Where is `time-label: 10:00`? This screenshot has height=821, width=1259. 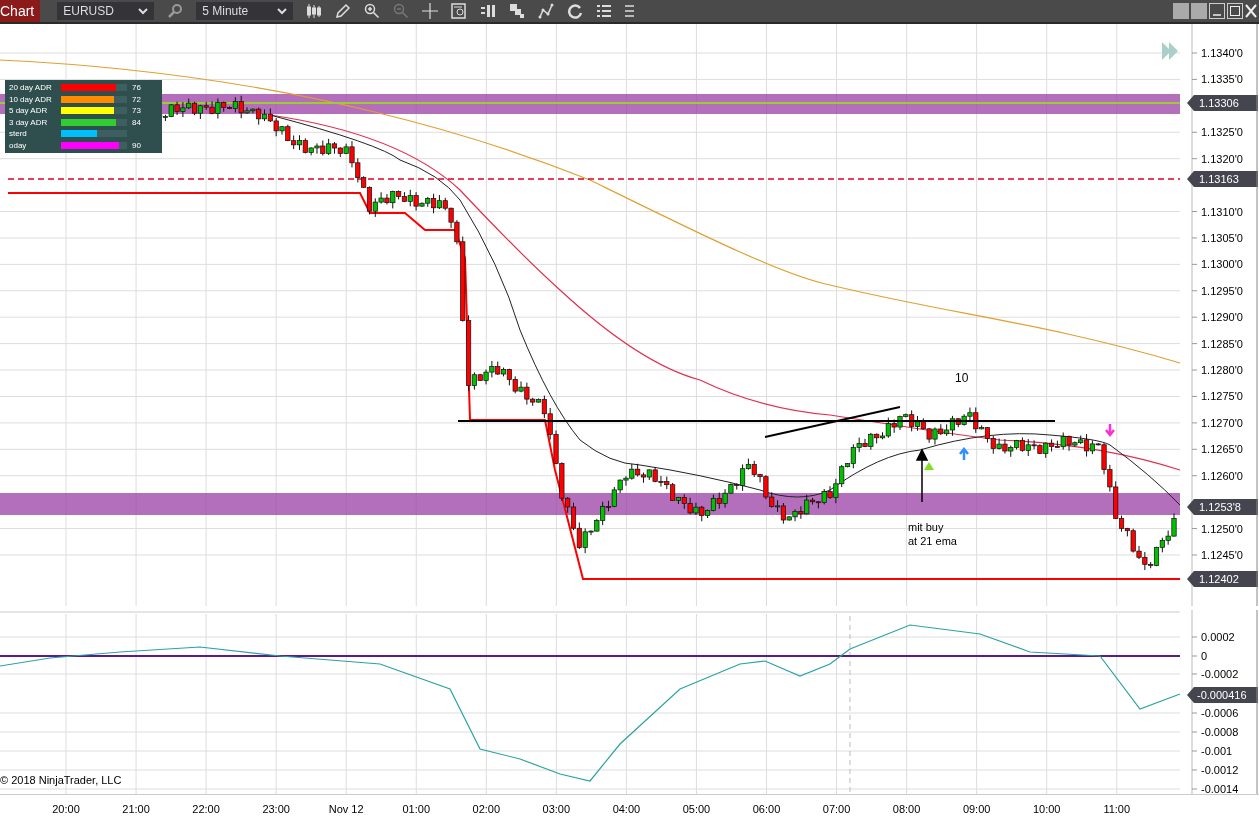
time-label: 10:00 is located at coordinates (1046, 809).